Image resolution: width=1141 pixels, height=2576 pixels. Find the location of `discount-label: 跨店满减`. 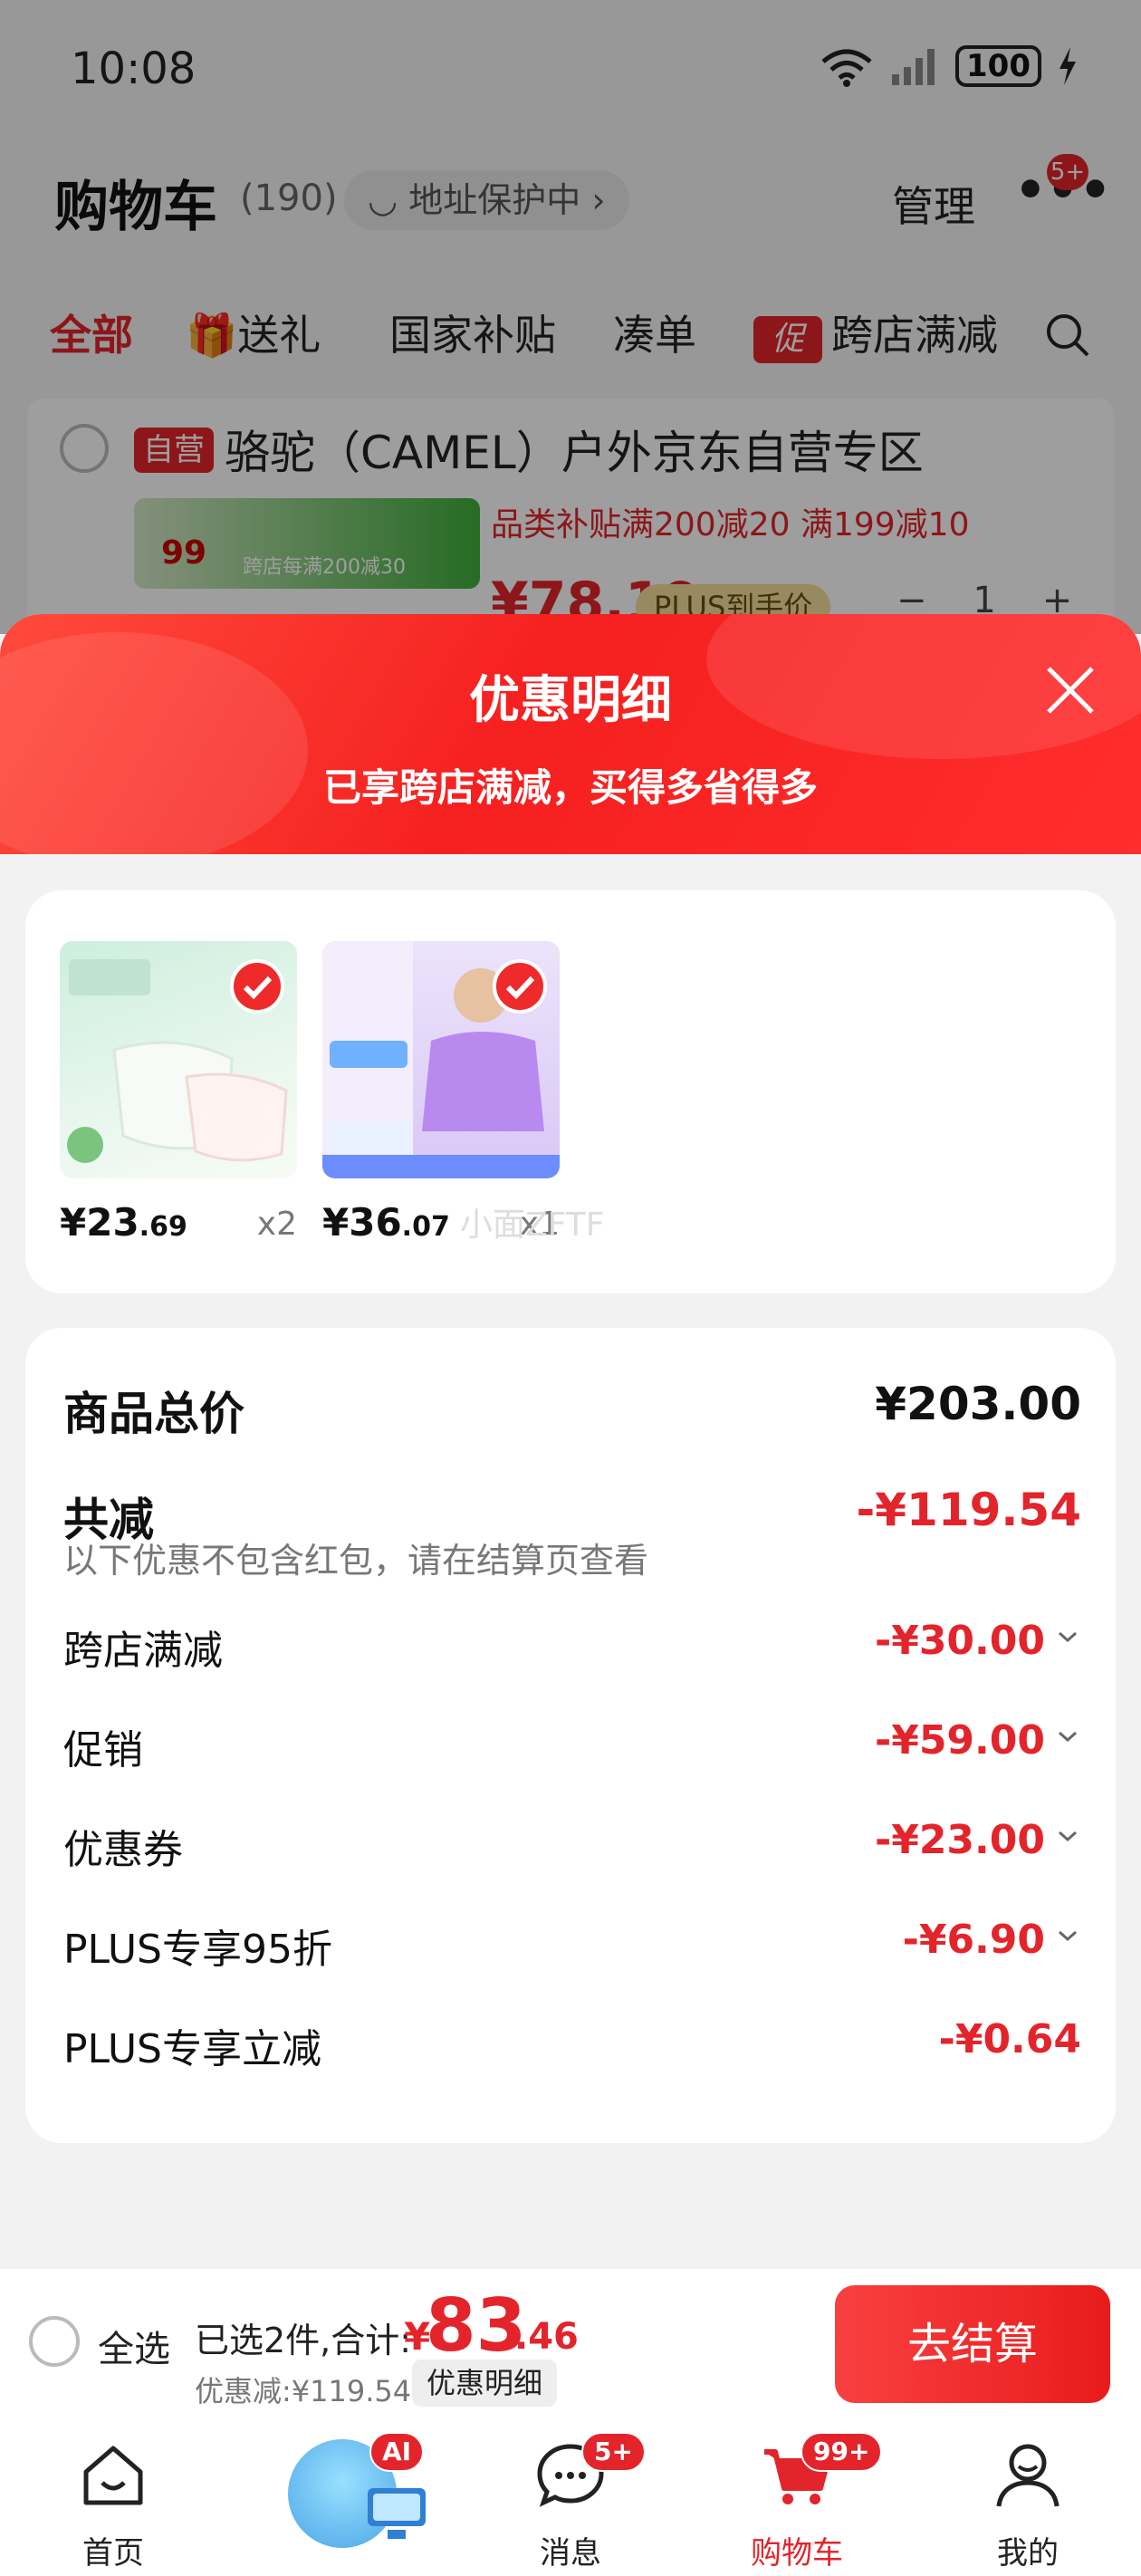

discount-label: 跨店满减 is located at coordinates (143, 1651).